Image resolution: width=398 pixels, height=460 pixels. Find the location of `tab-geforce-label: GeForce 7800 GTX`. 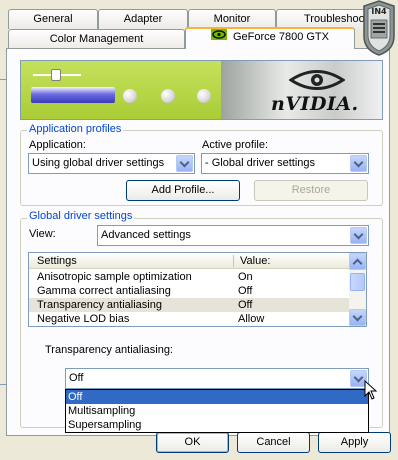

tab-geforce-label: GeForce 7800 GTX is located at coordinates (281, 37).